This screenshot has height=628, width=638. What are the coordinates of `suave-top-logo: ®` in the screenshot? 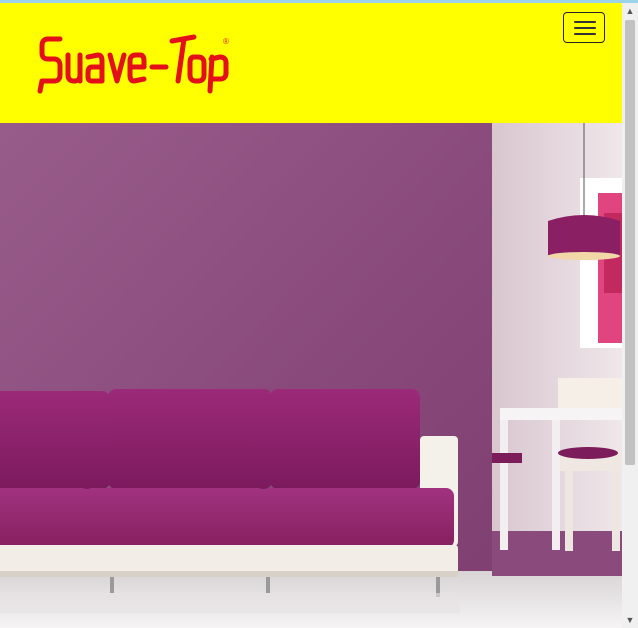 It's located at (133, 64).